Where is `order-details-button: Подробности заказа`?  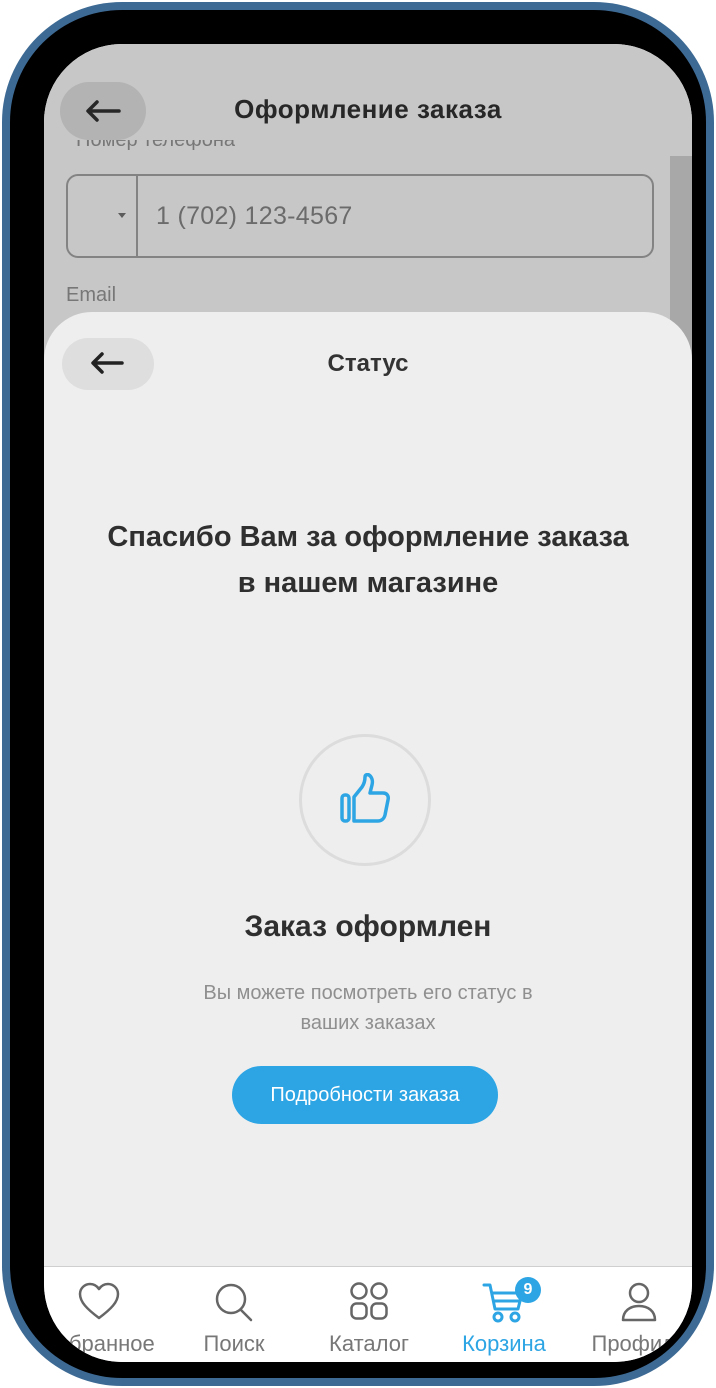 order-details-button: Подробности заказа is located at coordinates (365, 1095).